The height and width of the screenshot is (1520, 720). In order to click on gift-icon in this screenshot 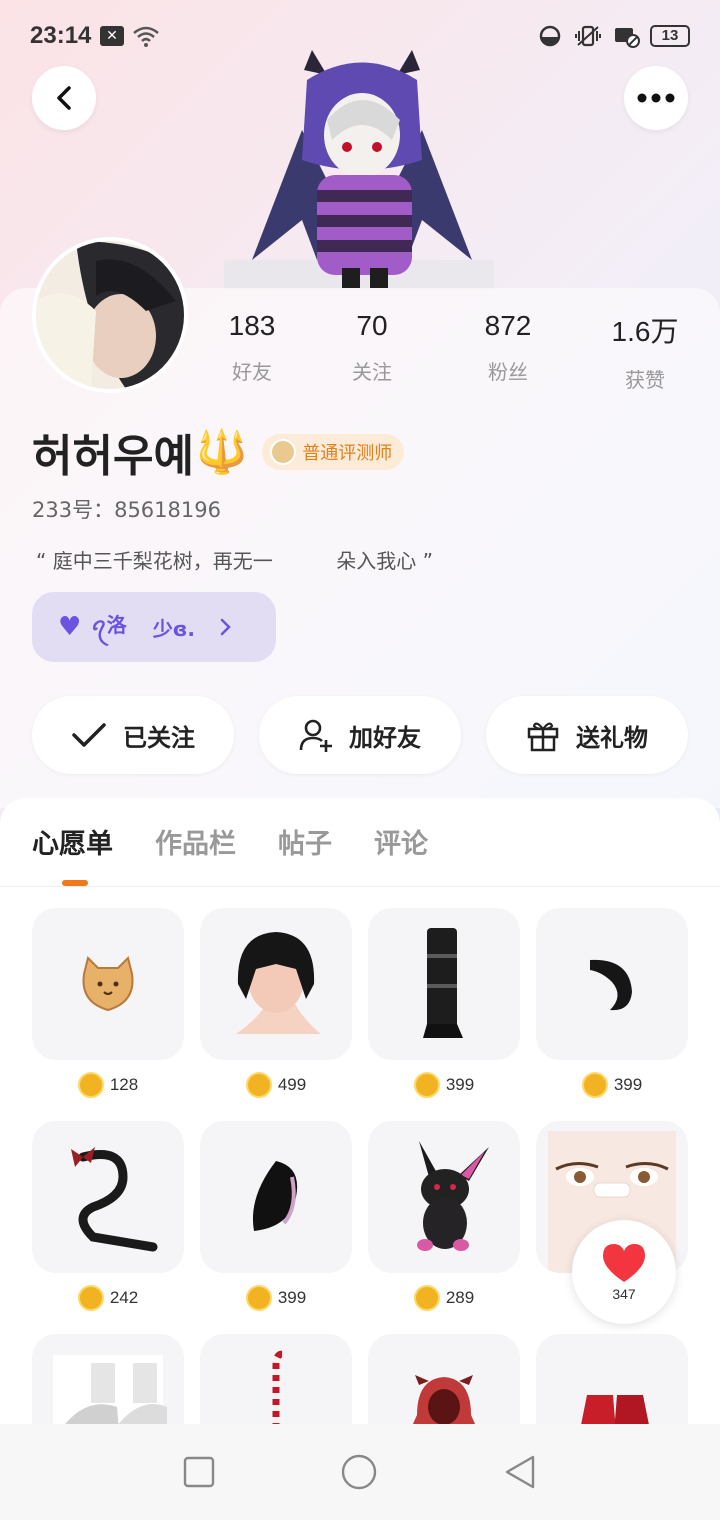, I will do `click(543, 737)`.